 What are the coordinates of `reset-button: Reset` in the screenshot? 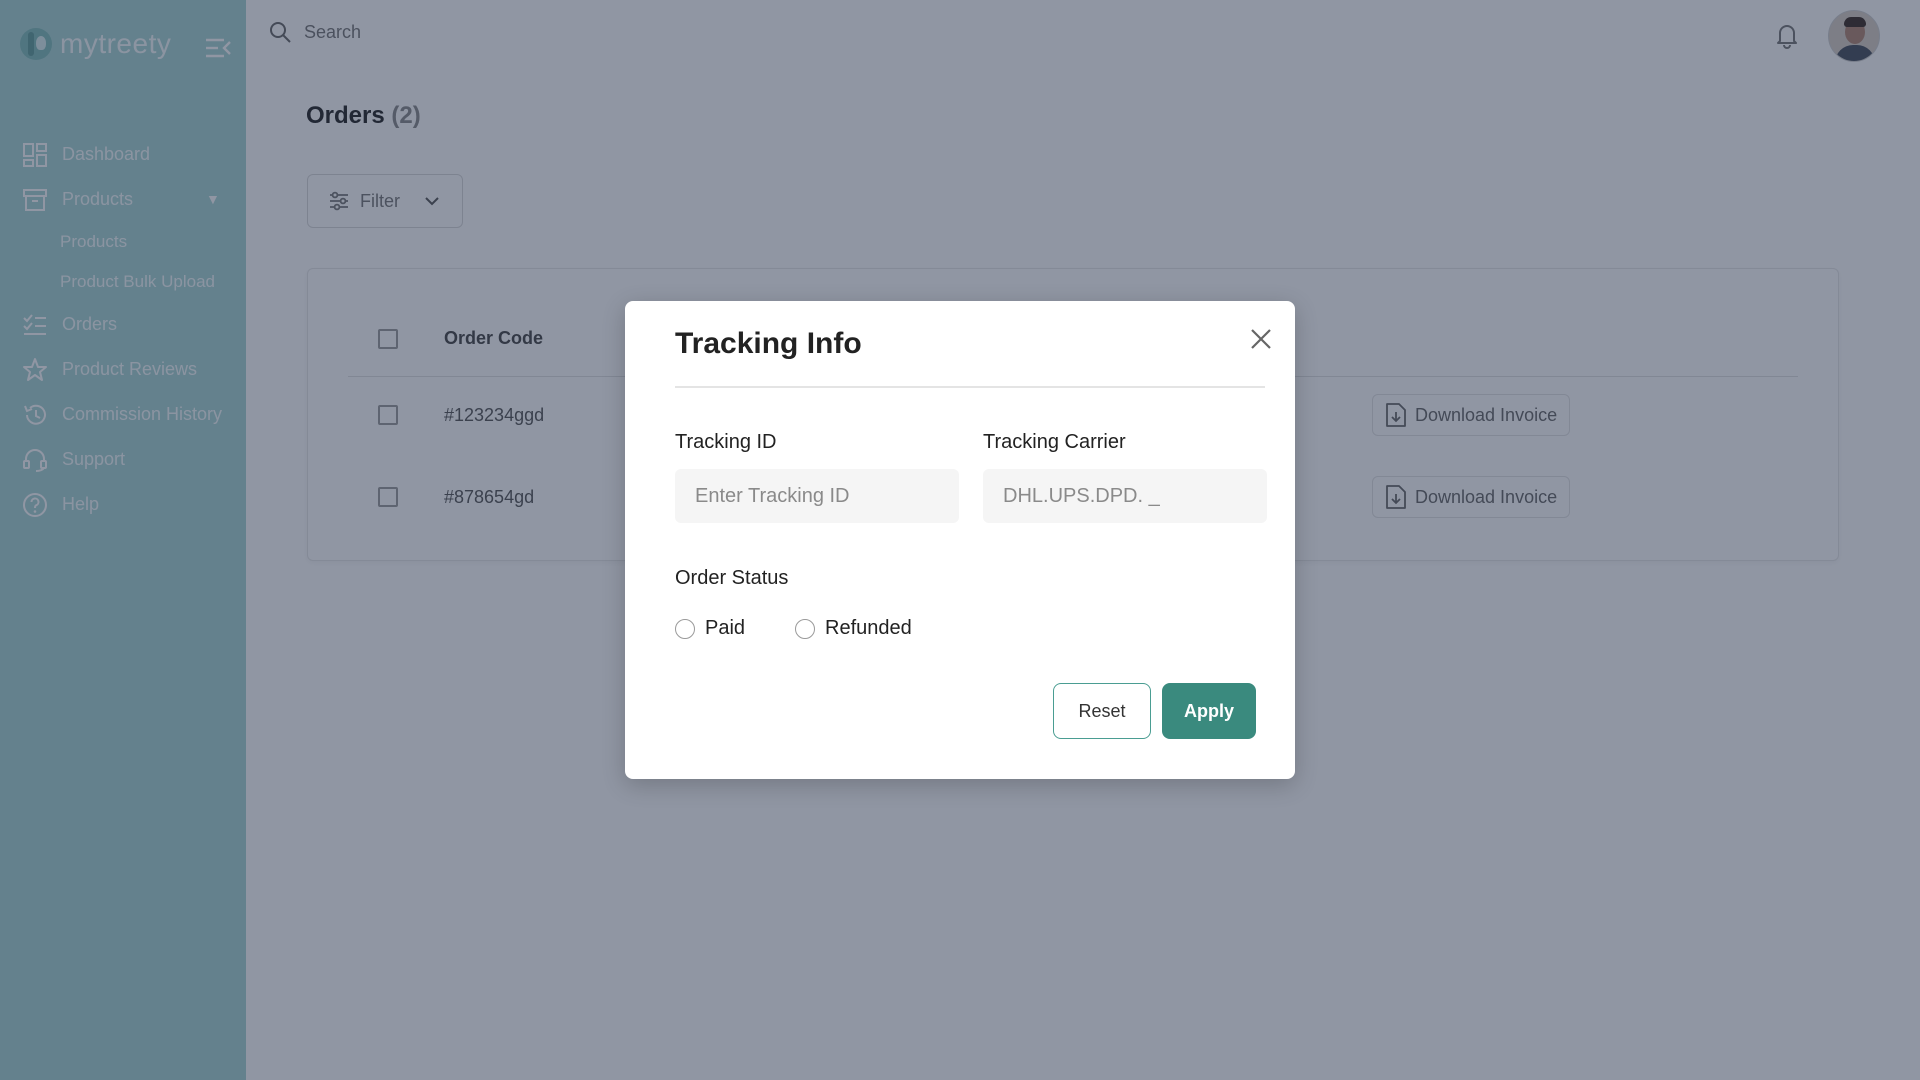 It's located at (1102, 711).